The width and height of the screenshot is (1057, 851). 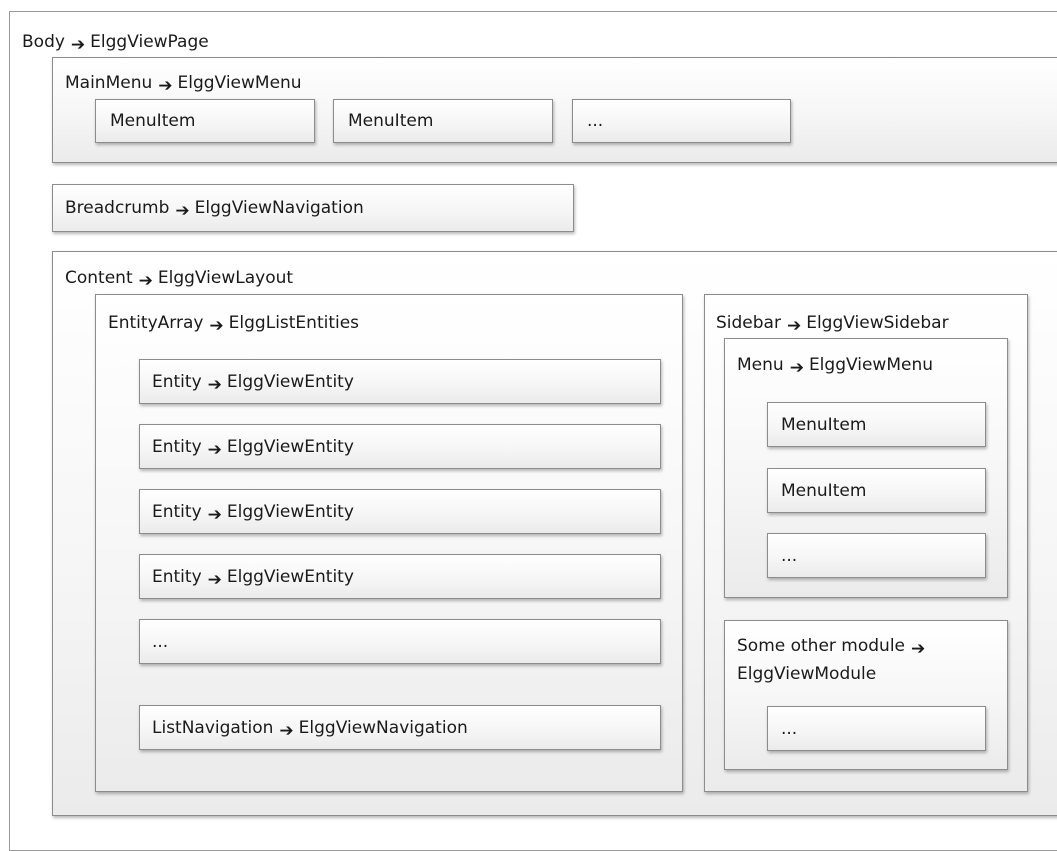 What do you see at coordinates (99, 278) in the screenshot?
I see `content-name: Content` at bounding box center [99, 278].